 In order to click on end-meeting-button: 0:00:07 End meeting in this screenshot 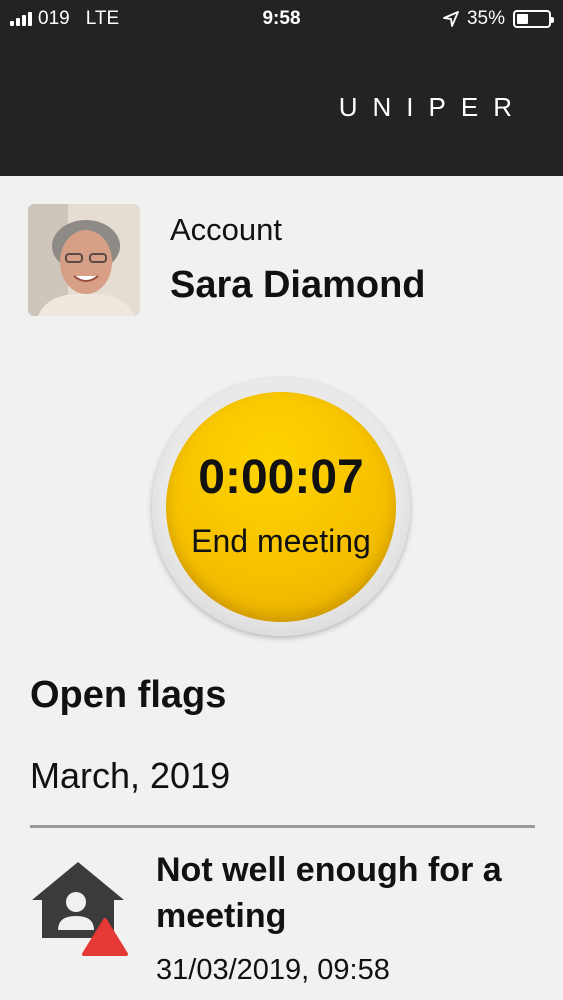, I will do `click(281, 507)`.